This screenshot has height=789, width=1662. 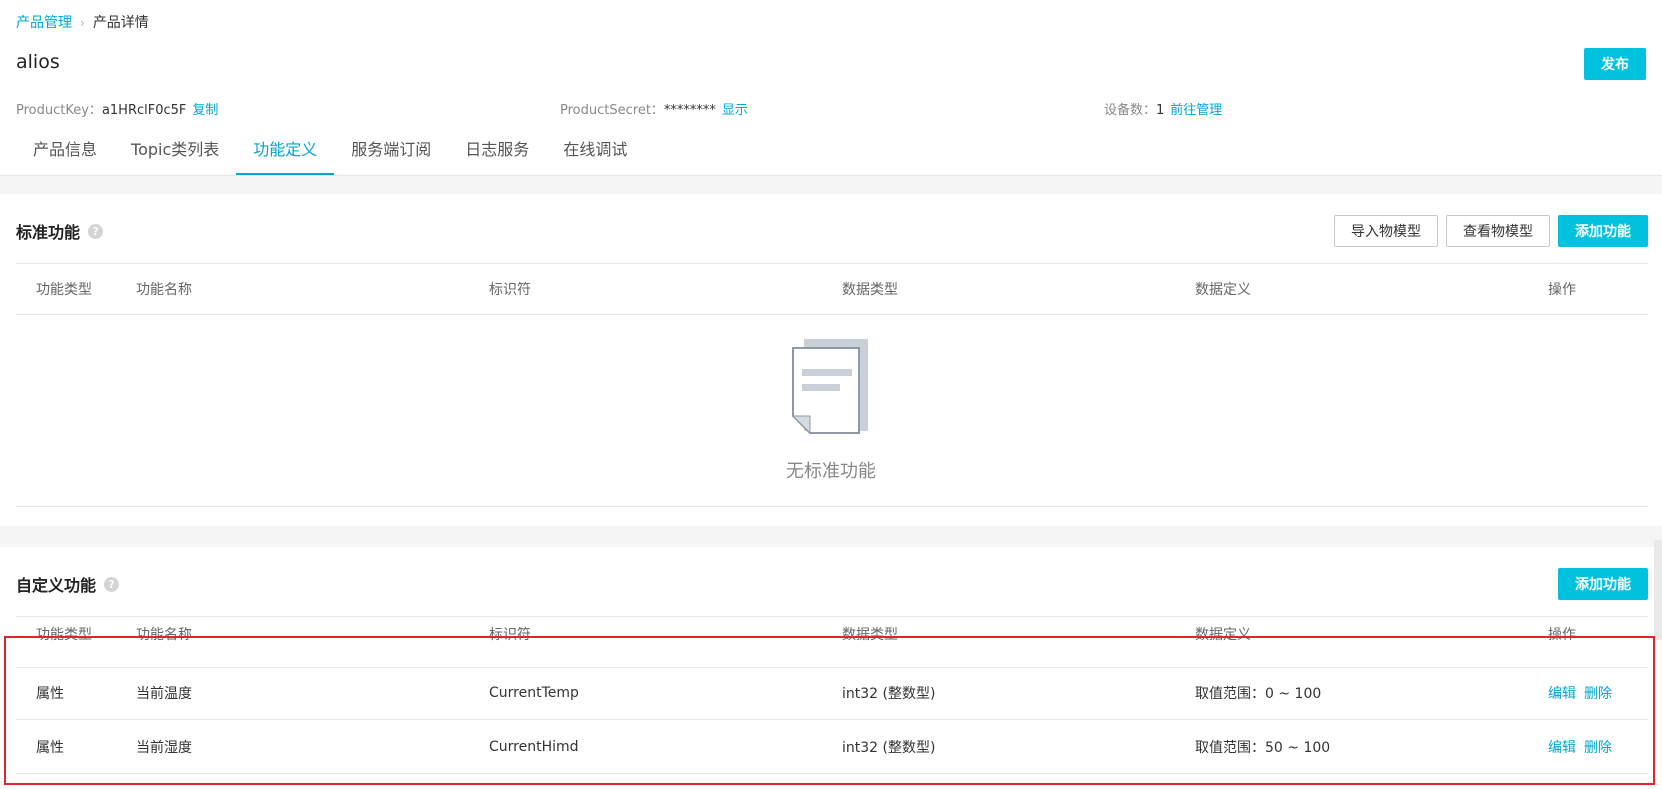 What do you see at coordinates (689, 110) in the screenshot?
I see `product-secret-value: ********` at bounding box center [689, 110].